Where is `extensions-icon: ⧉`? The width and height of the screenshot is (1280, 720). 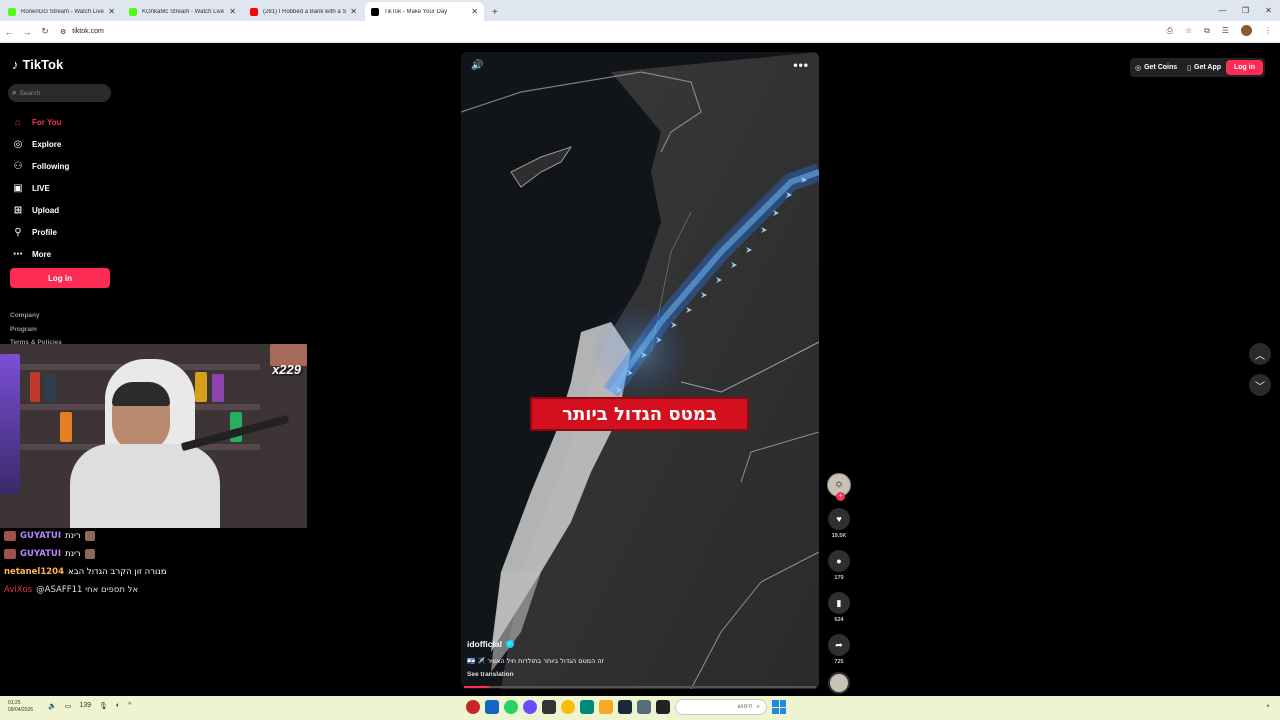 extensions-icon: ⧉ is located at coordinates (1207, 31).